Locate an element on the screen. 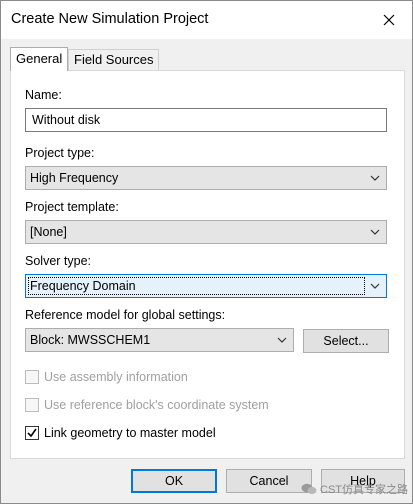 The height and width of the screenshot is (504, 413). watermark-text: CST仿真专家之路 is located at coordinates (364, 490).